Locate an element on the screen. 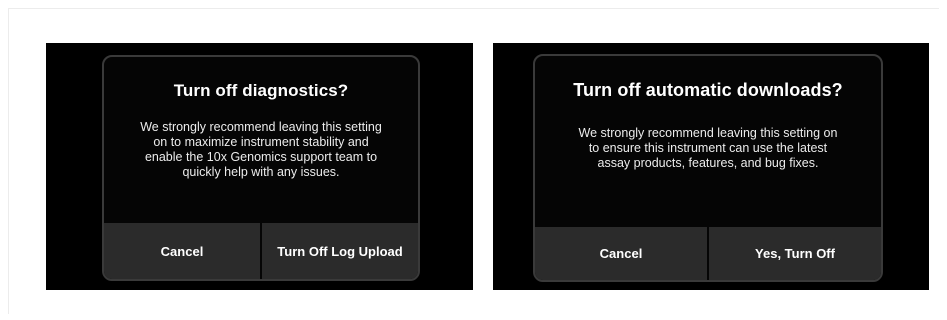 The image size is (947, 320). turn-off-log-upload-button: Turn Off Log Upload is located at coordinates (340, 251).